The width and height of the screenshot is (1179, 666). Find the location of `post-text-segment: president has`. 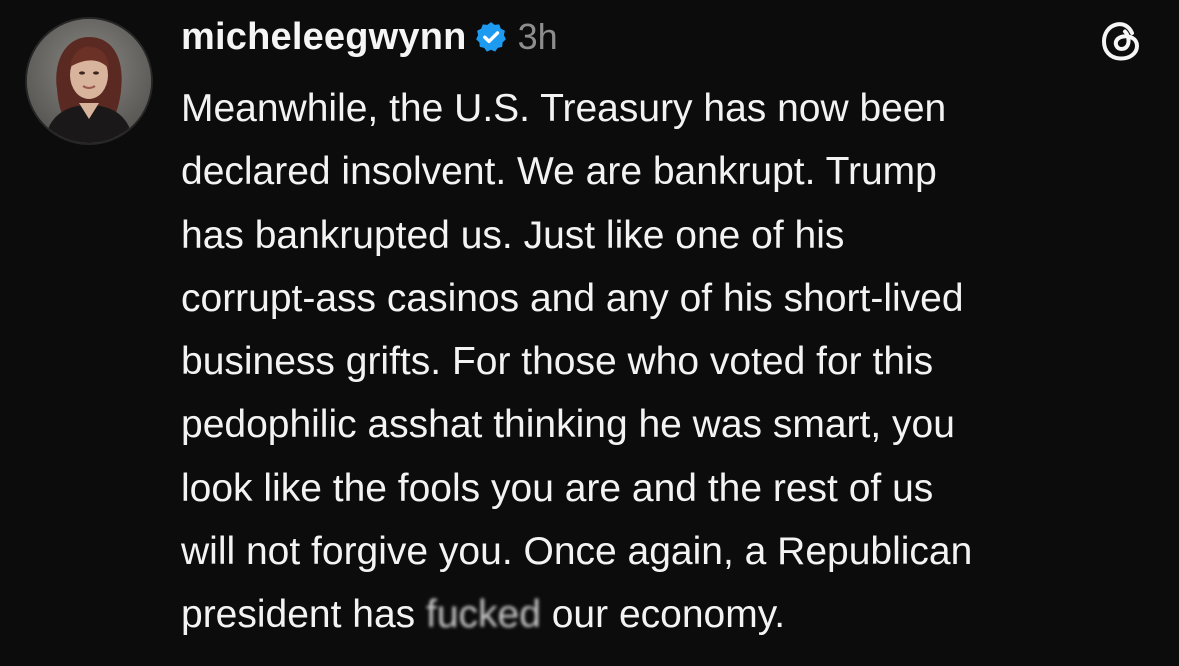

post-text-segment: president has is located at coordinates (303, 615).